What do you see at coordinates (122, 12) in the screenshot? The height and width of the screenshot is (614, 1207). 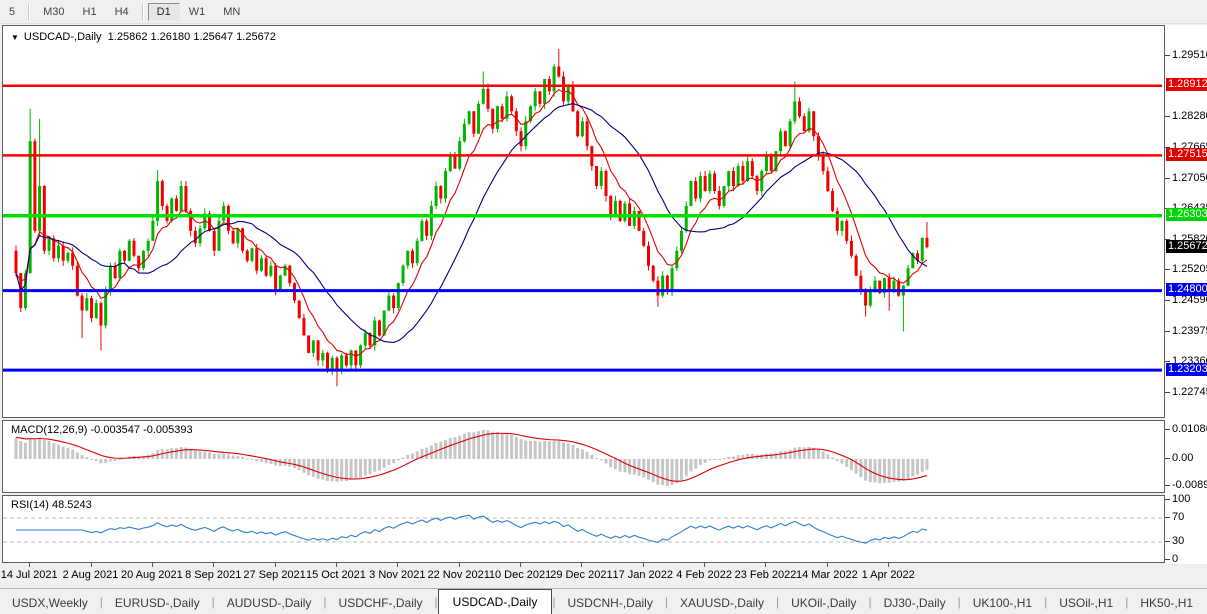 I see `timeframe-button-h4: H4` at bounding box center [122, 12].